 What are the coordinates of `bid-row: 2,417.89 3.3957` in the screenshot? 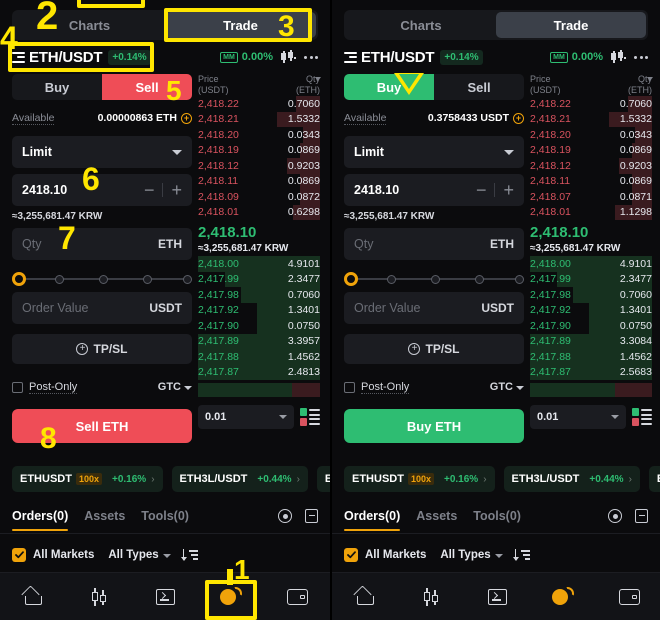 It's located at (259, 341).